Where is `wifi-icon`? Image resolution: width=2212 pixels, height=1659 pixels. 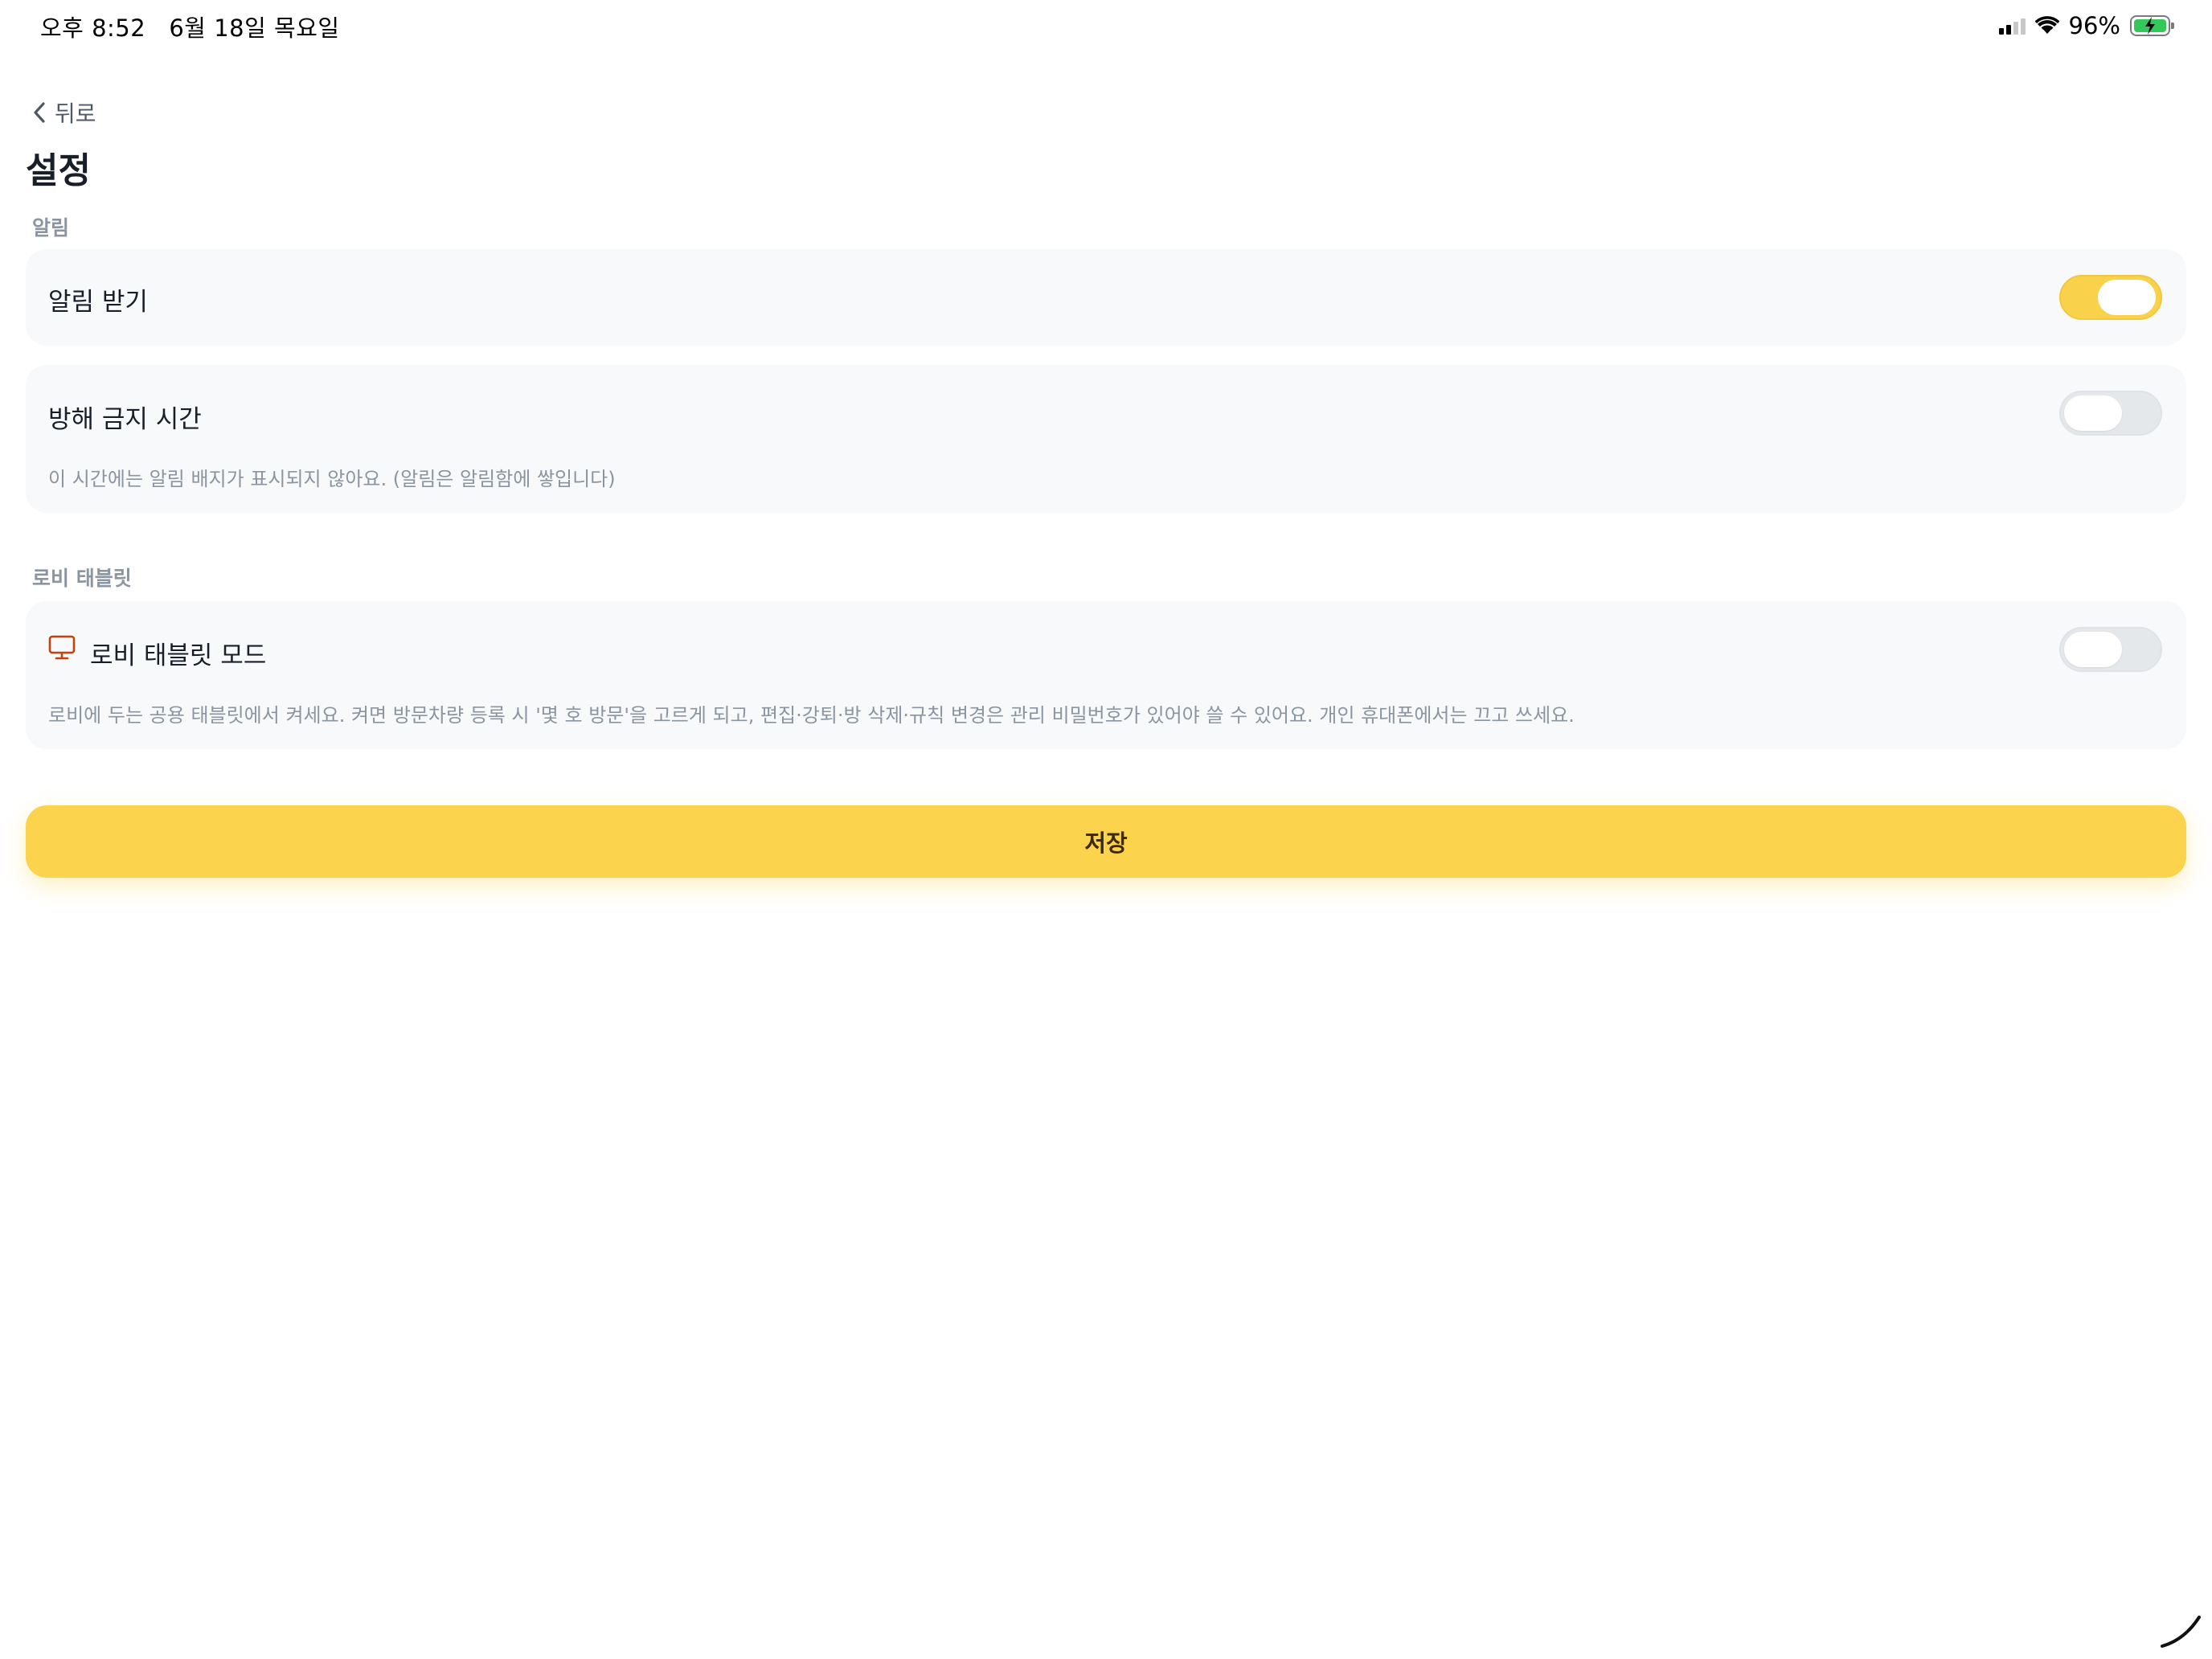 wifi-icon is located at coordinates (2047, 25).